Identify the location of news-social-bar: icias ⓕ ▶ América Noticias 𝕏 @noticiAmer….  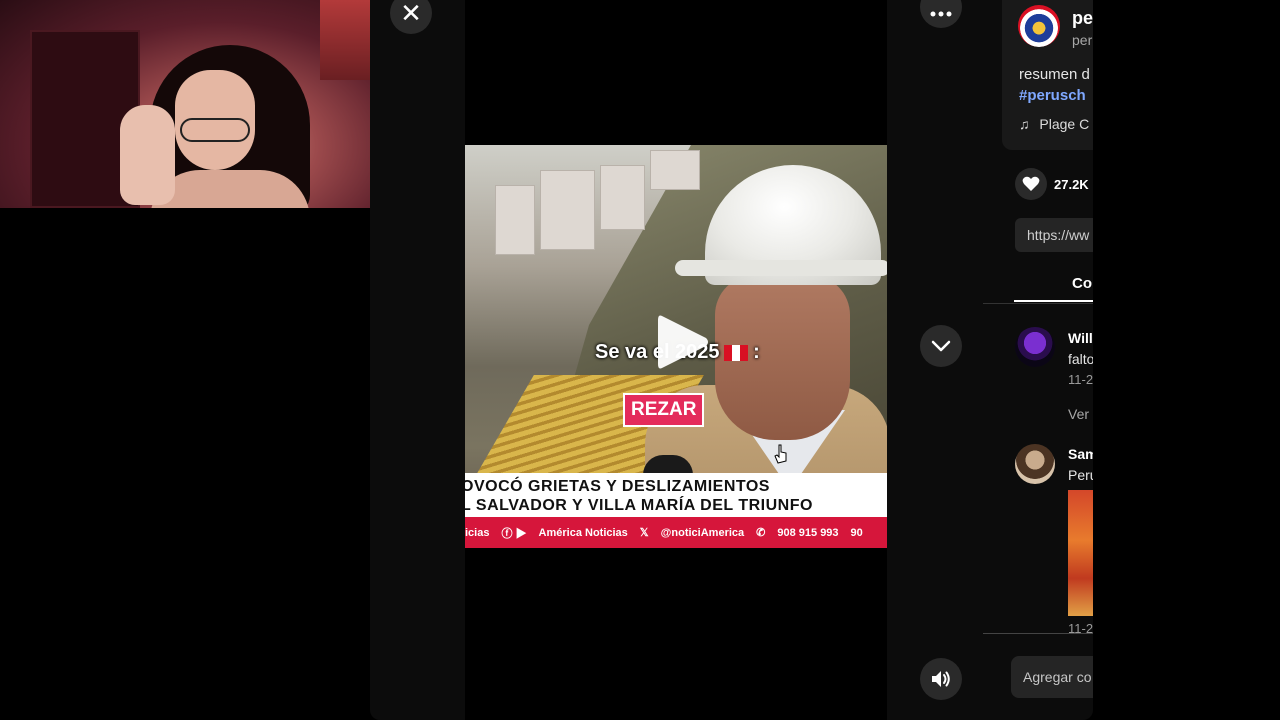
(676, 532).